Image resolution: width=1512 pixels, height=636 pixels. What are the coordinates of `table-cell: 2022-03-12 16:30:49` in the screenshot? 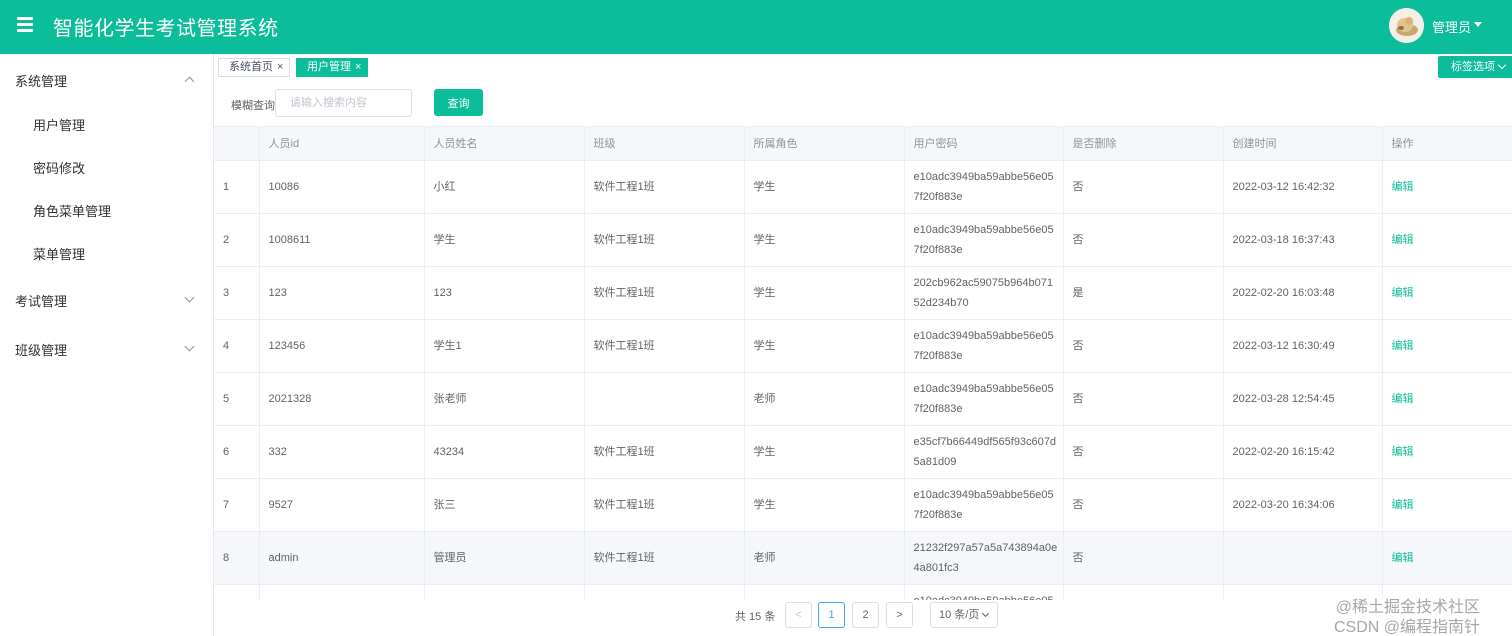 It's located at (1303, 346).